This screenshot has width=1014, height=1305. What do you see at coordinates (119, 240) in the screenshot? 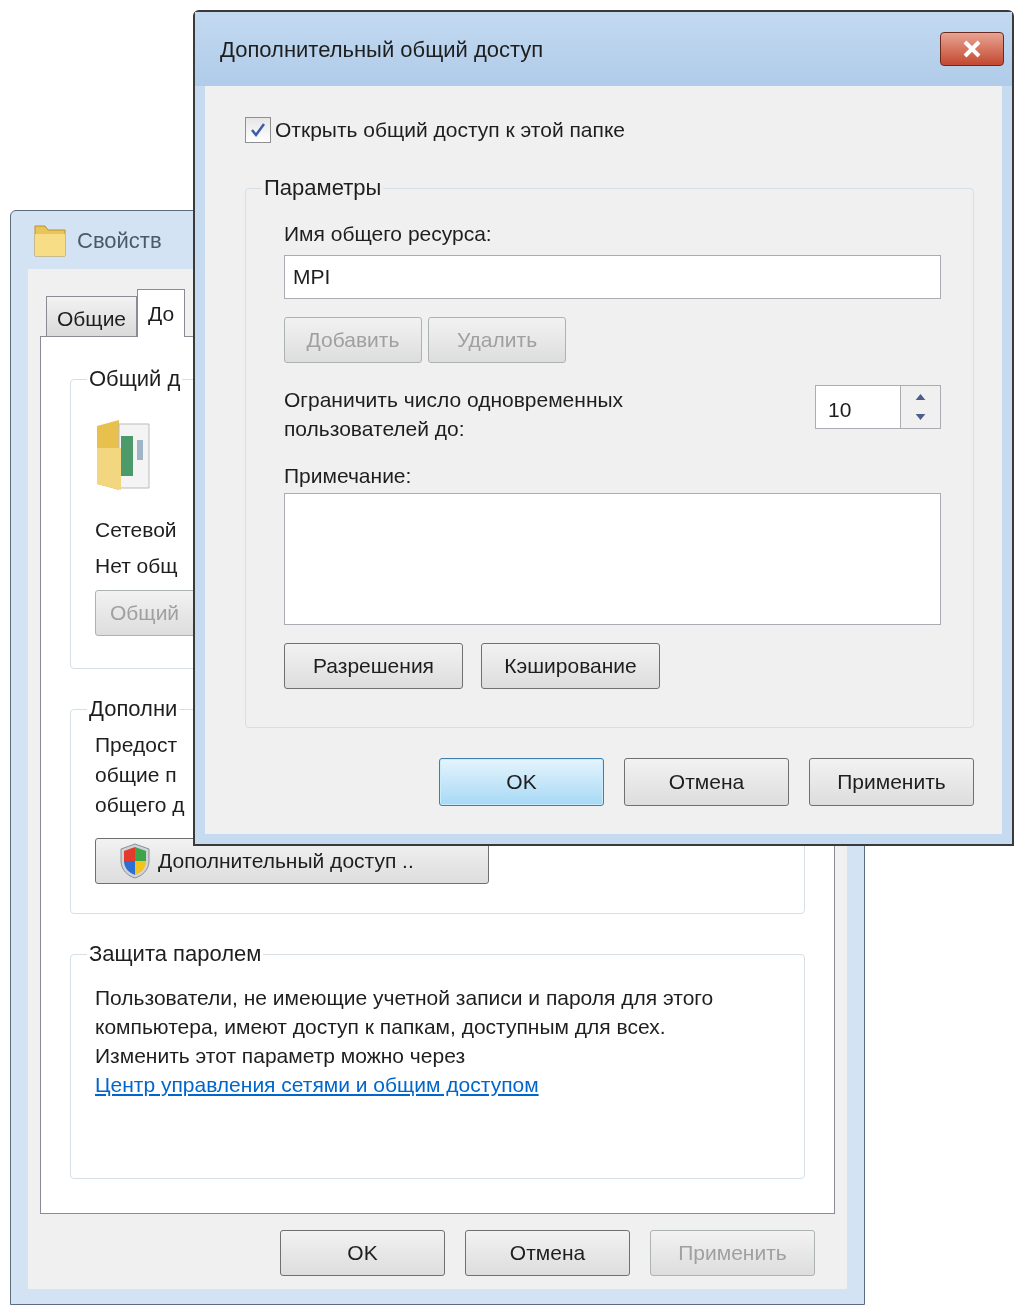
I see `window-title: Свойств` at bounding box center [119, 240].